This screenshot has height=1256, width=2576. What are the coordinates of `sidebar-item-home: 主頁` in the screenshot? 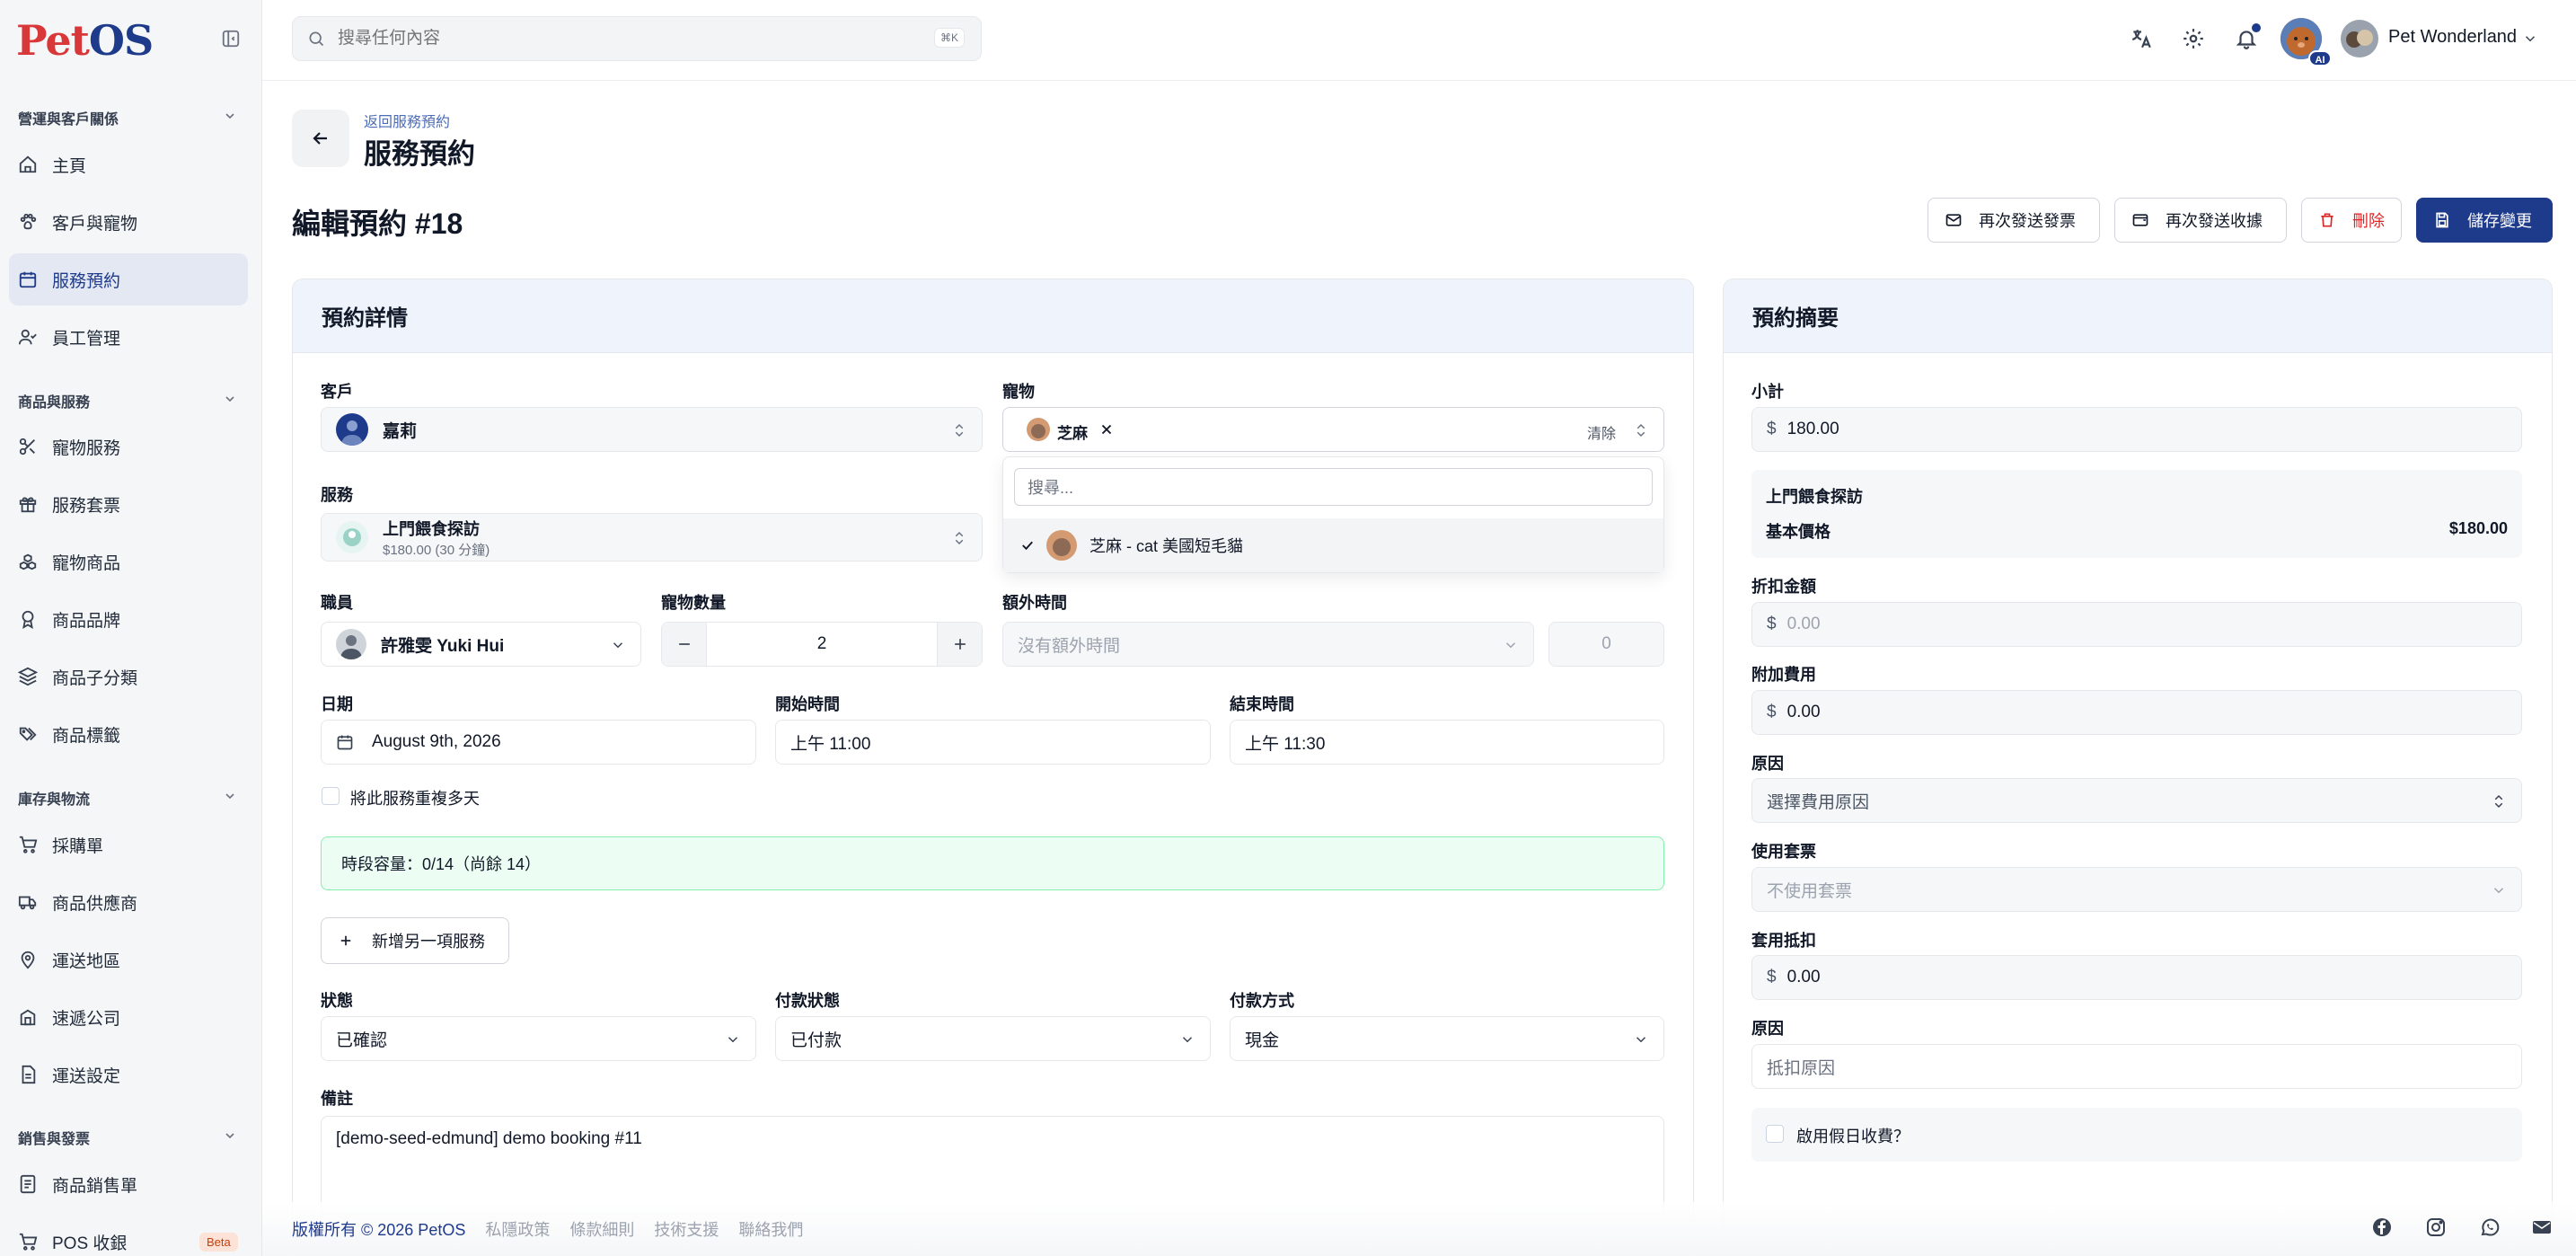 It's located at (128, 164).